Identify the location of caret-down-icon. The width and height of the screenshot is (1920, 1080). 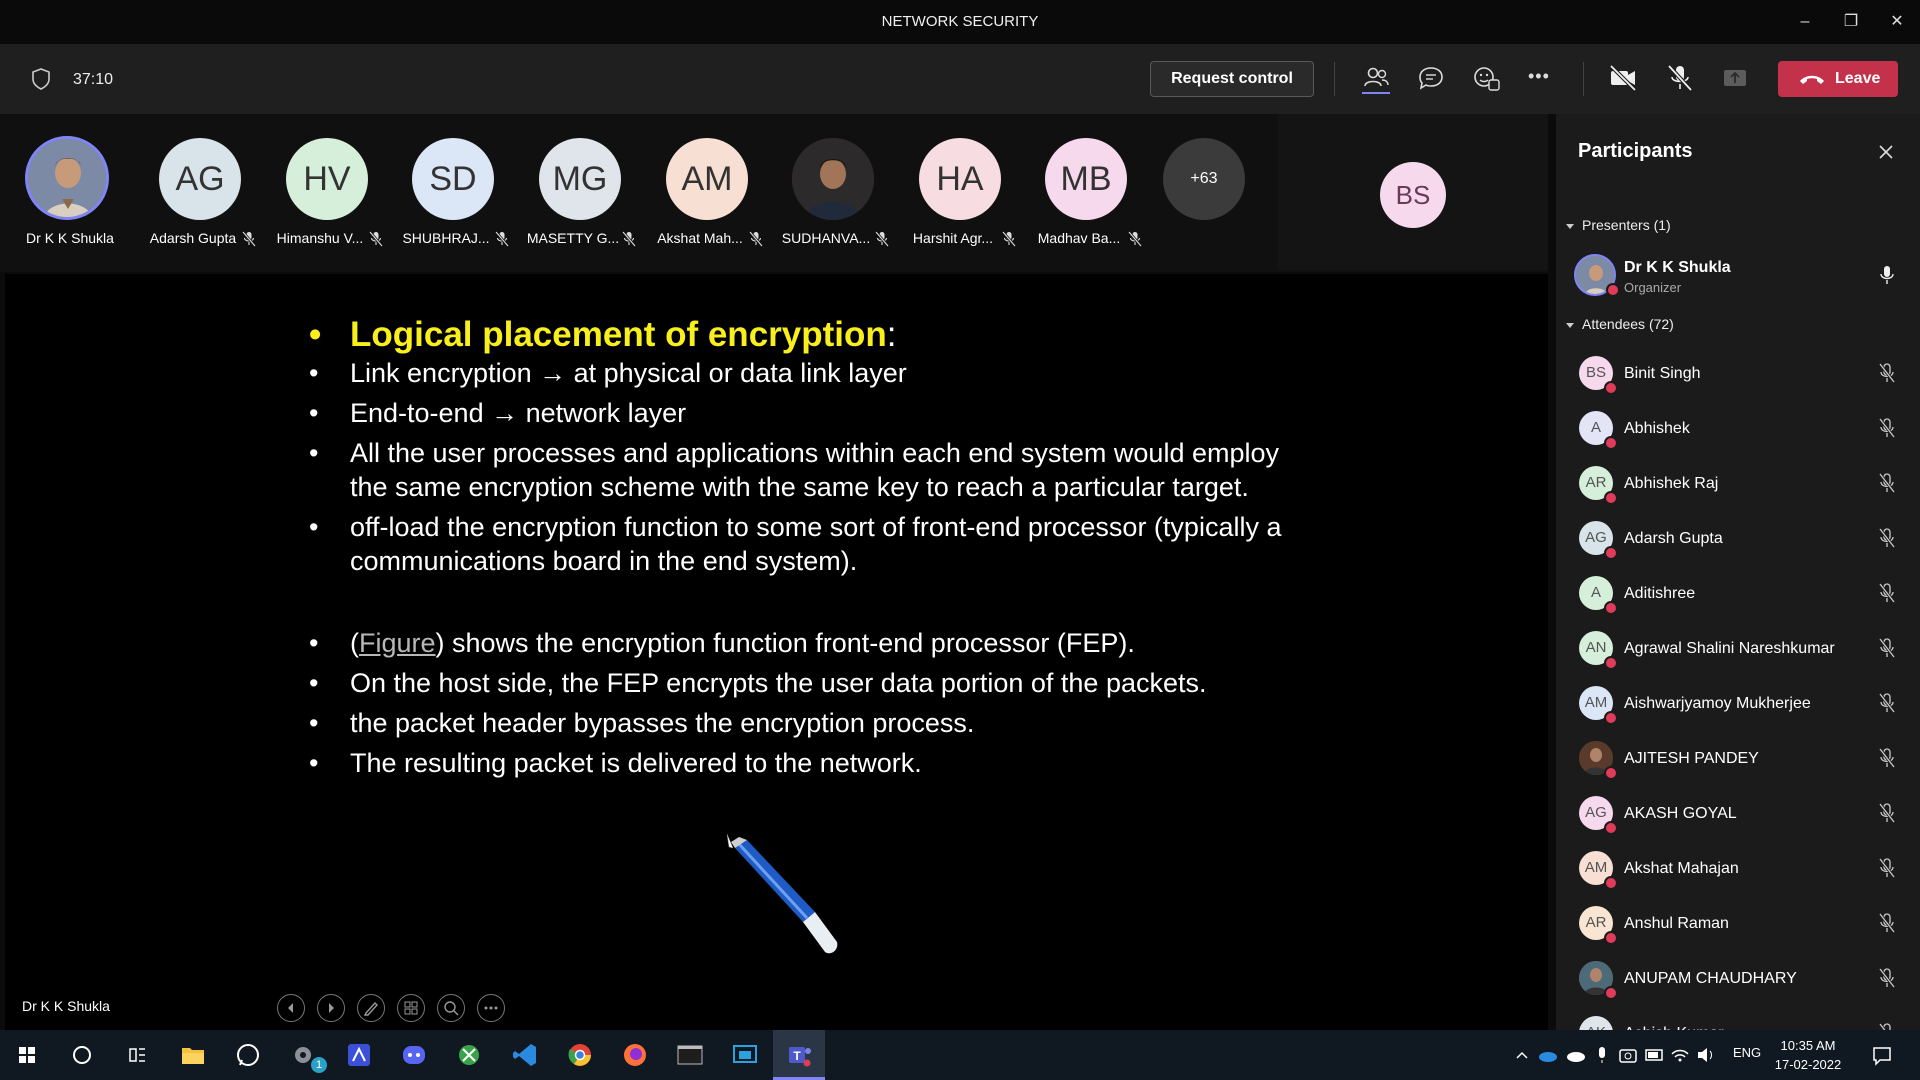
(1570, 325).